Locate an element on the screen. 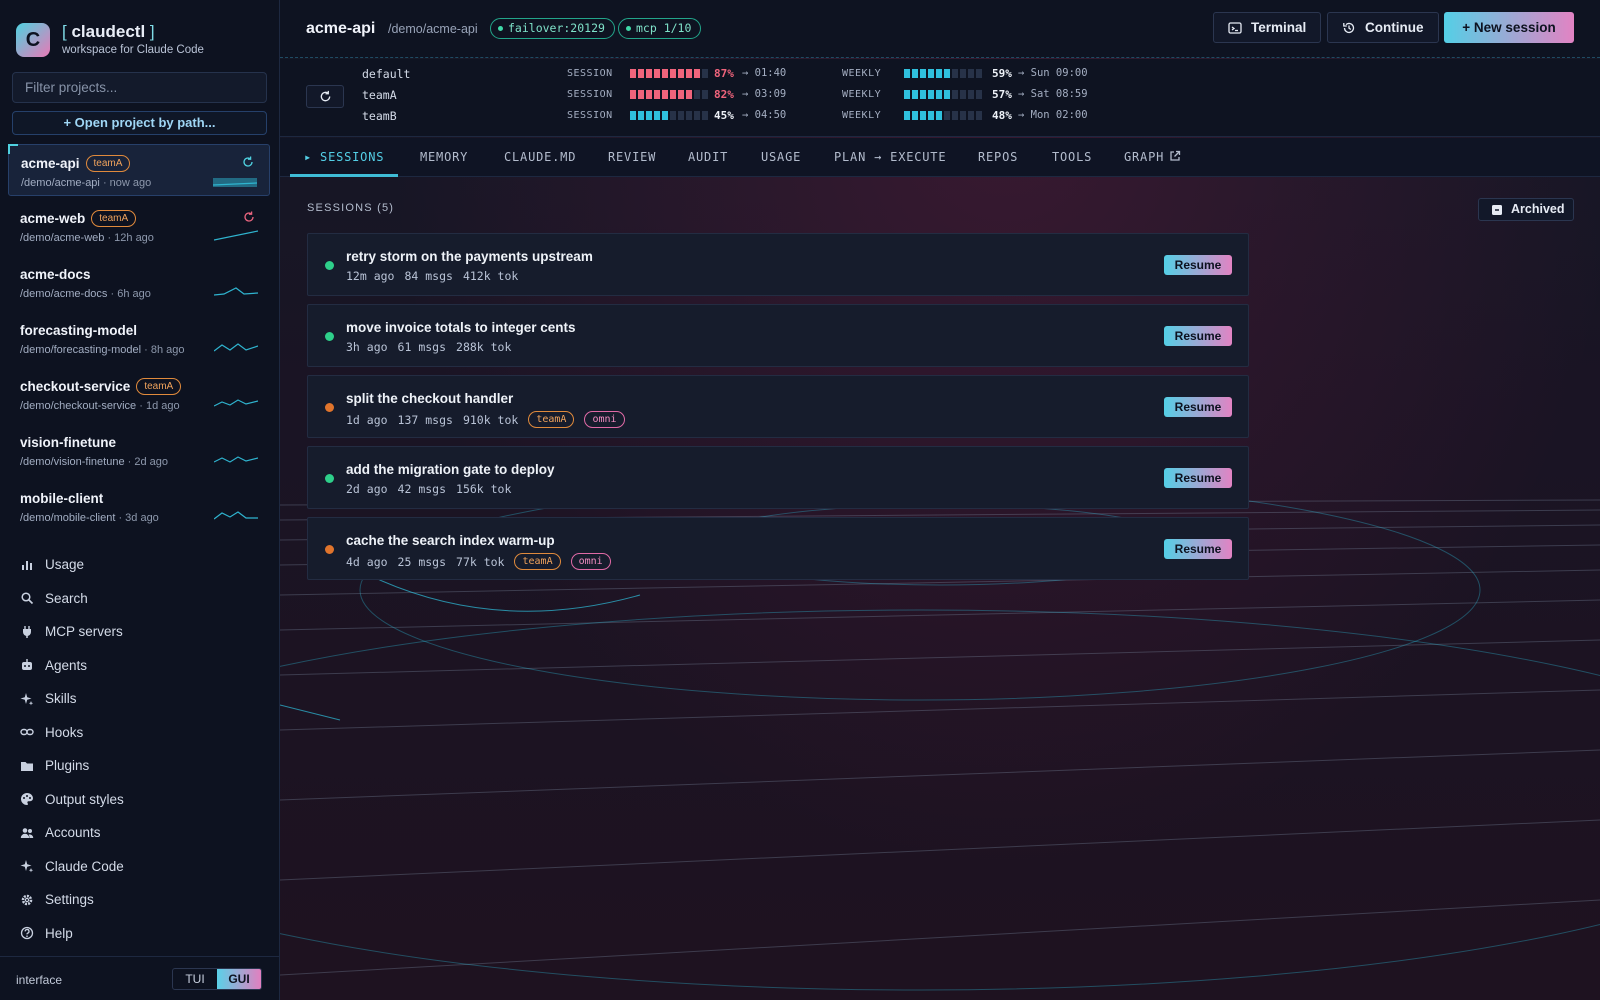 The image size is (1600, 1000). tab-memory: MEMORY is located at coordinates (444, 157).